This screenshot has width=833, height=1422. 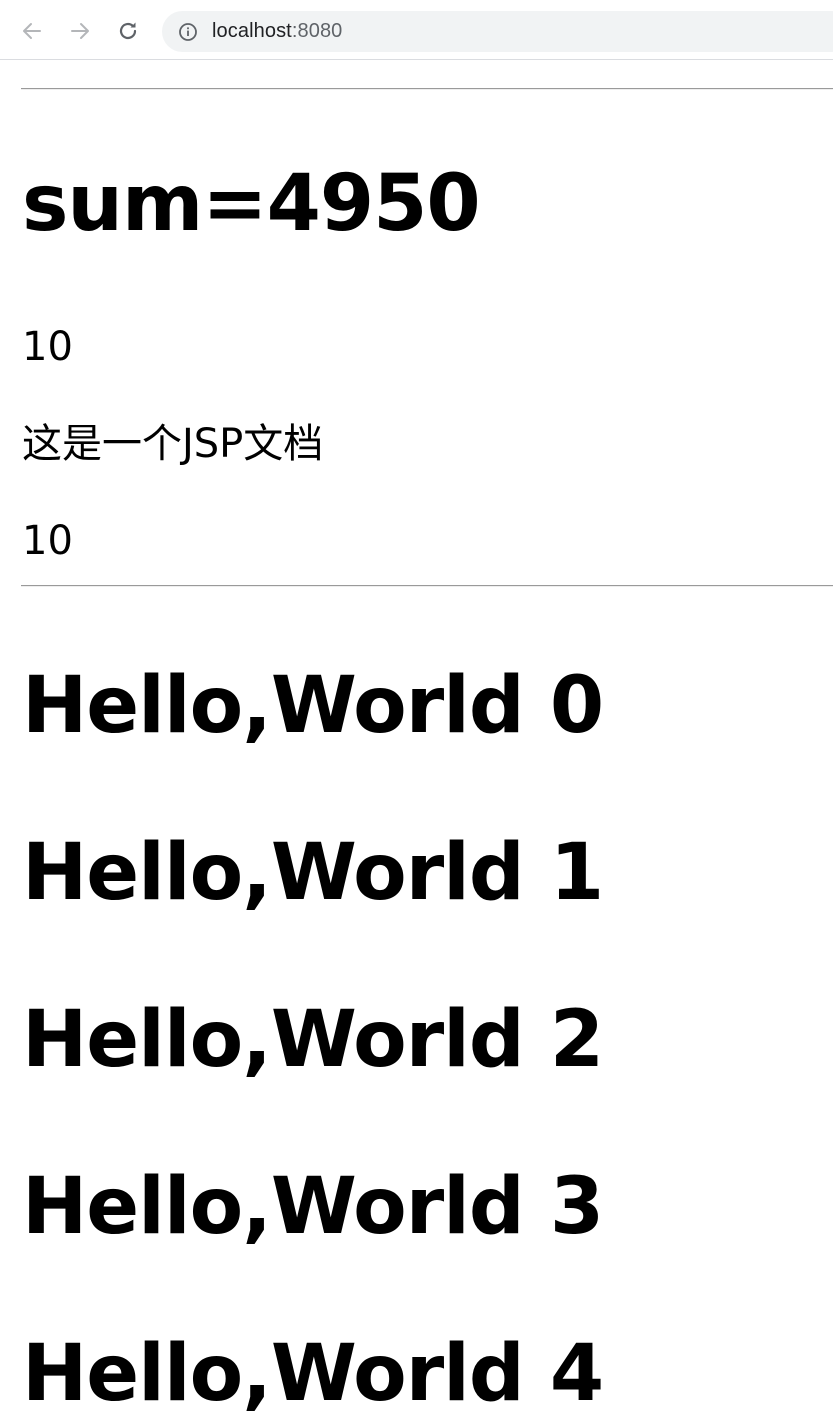 I want to click on arrow-right-icon, so click(x=80, y=31).